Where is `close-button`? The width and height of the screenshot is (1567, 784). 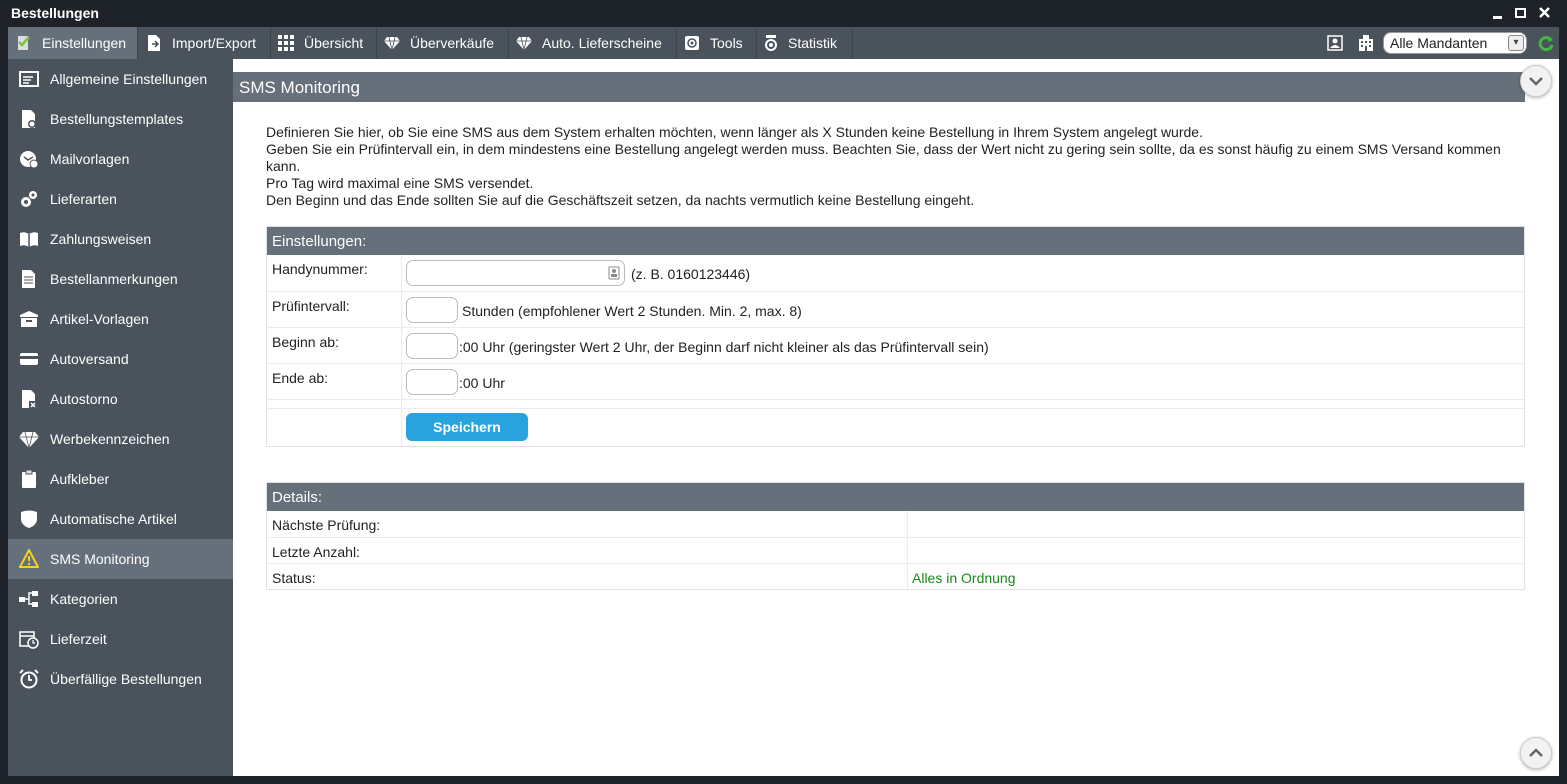
close-button is located at coordinates (1545, 13).